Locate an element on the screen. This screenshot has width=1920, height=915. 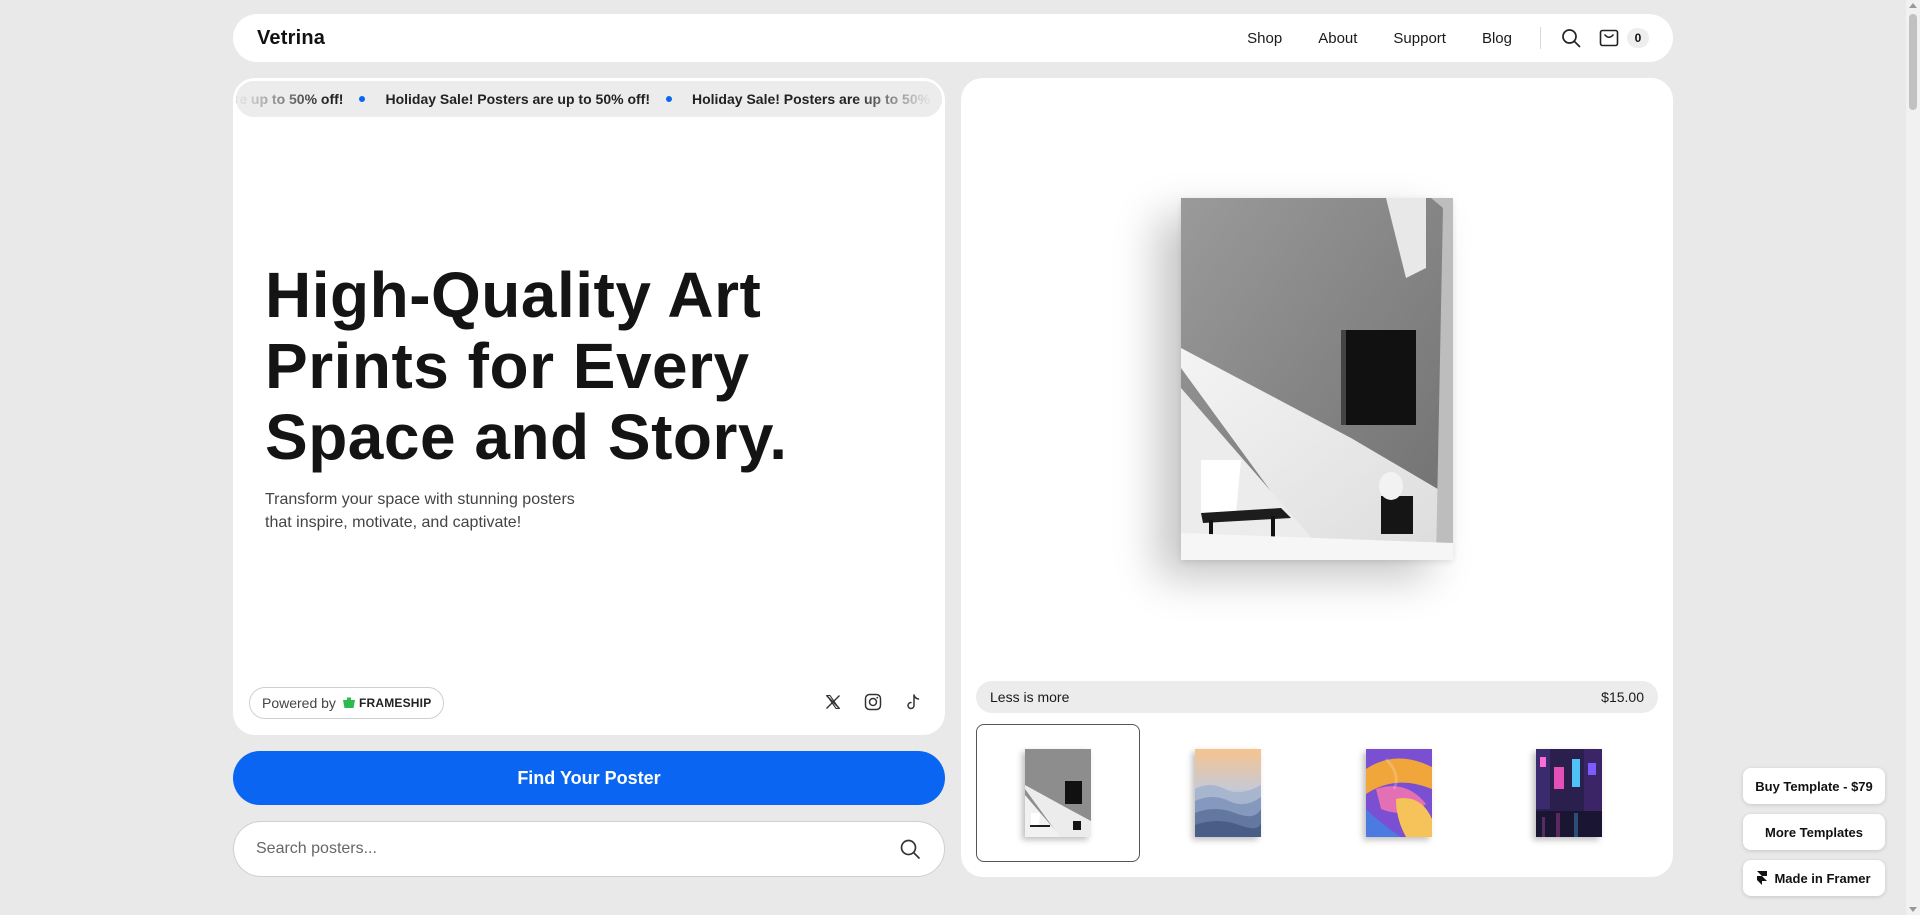
thumbnail-fluid-colors is located at coordinates (1399, 793).